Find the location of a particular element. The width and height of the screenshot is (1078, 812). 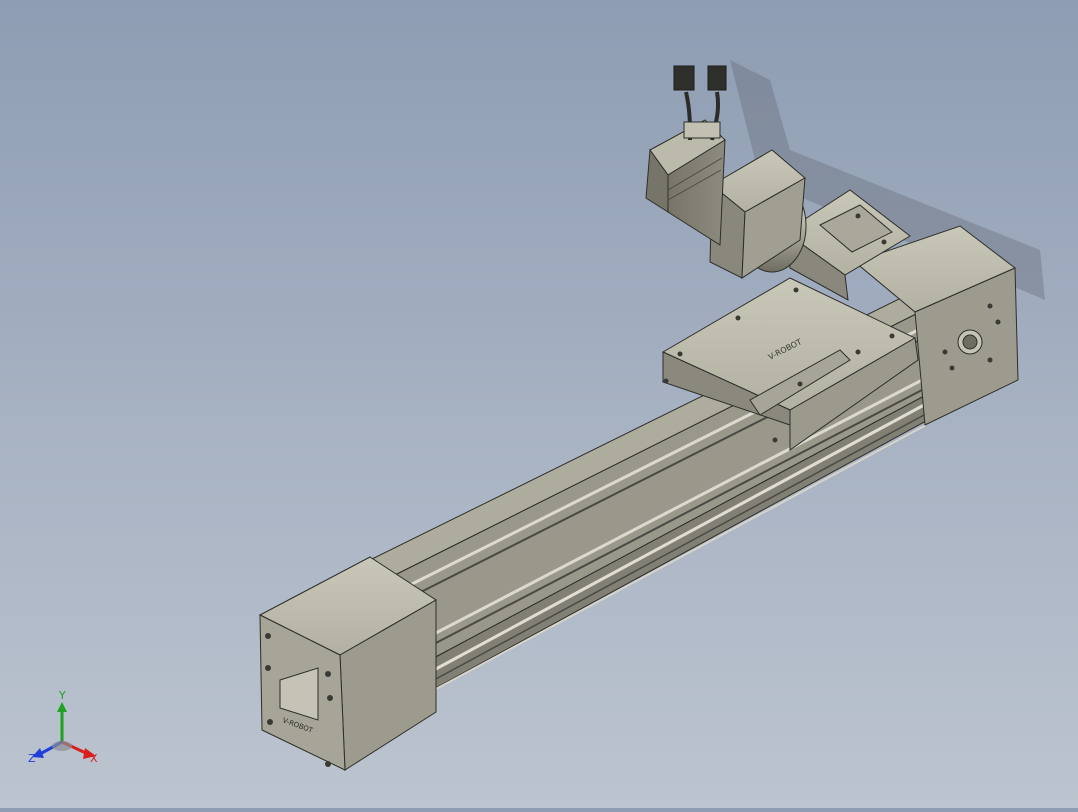

motor-cables is located at coordinates (700, 103).